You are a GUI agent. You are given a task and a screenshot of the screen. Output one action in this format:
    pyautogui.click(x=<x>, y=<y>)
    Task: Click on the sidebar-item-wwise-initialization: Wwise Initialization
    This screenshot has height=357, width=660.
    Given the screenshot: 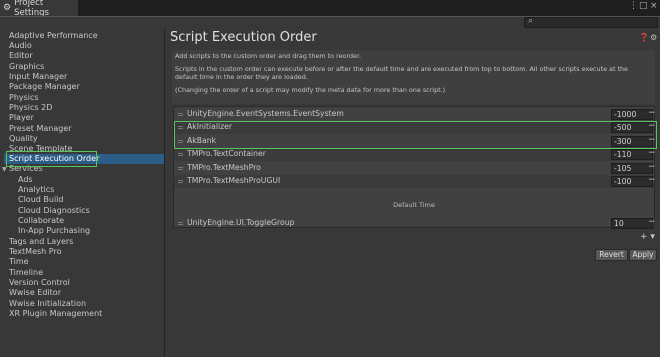 What is the action you would take?
    pyautogui.click(x=47, y=304)
    